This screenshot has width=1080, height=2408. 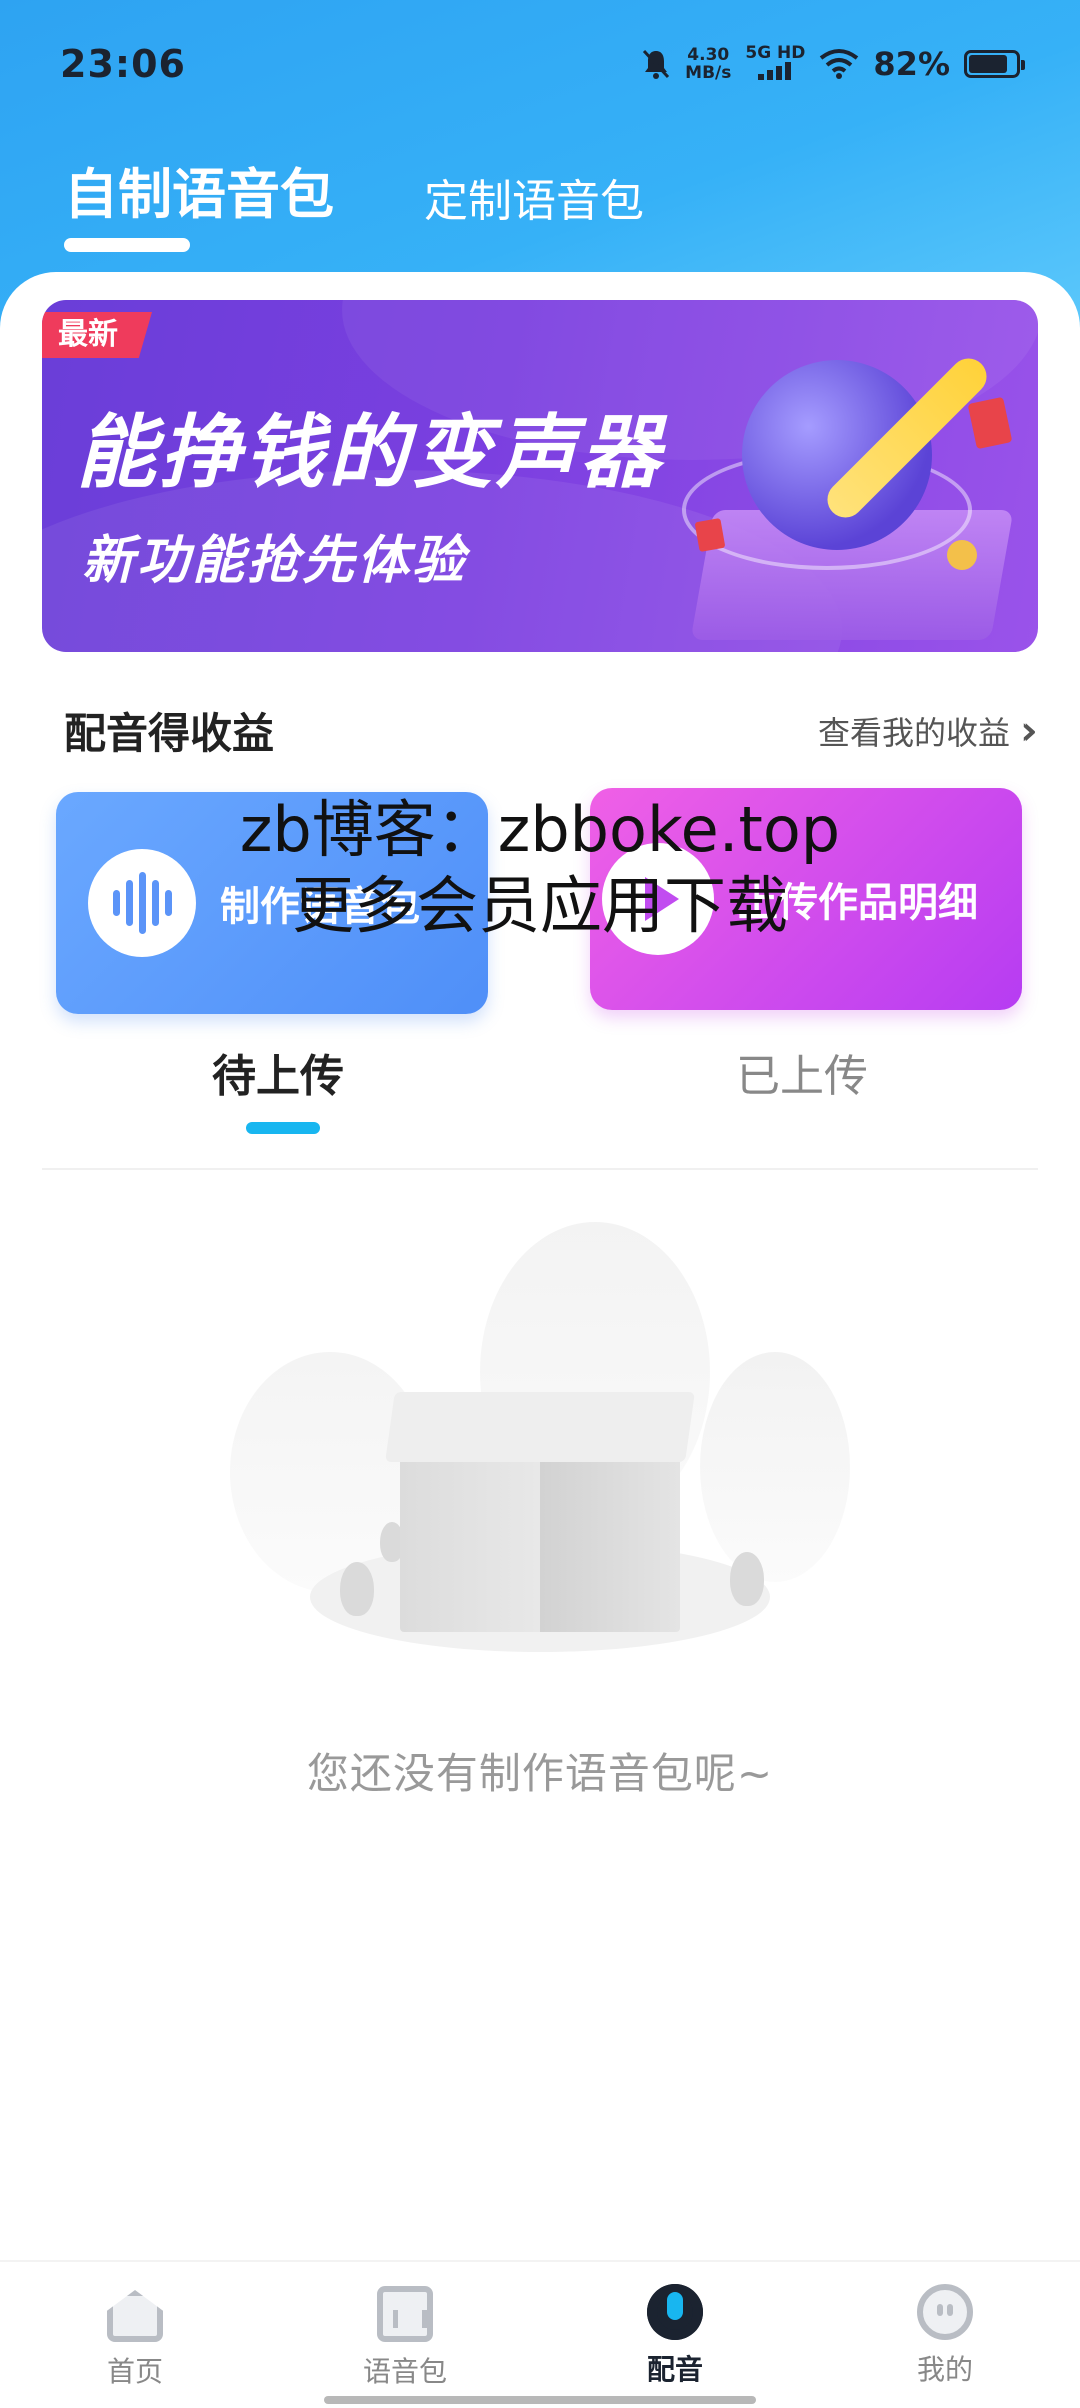 I want to click on home-icon, so click(x=135, y=2316).